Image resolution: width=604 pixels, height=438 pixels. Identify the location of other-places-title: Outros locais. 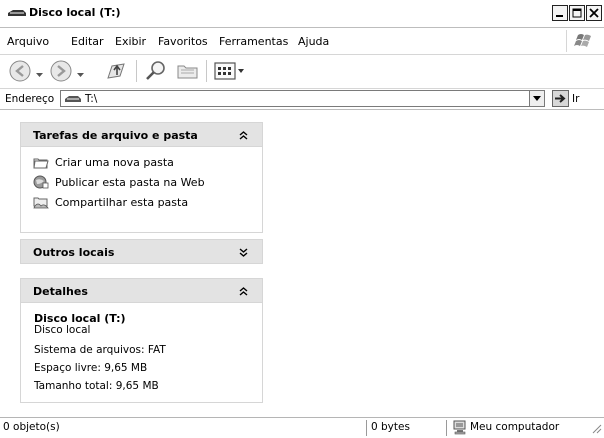
(74, 252).